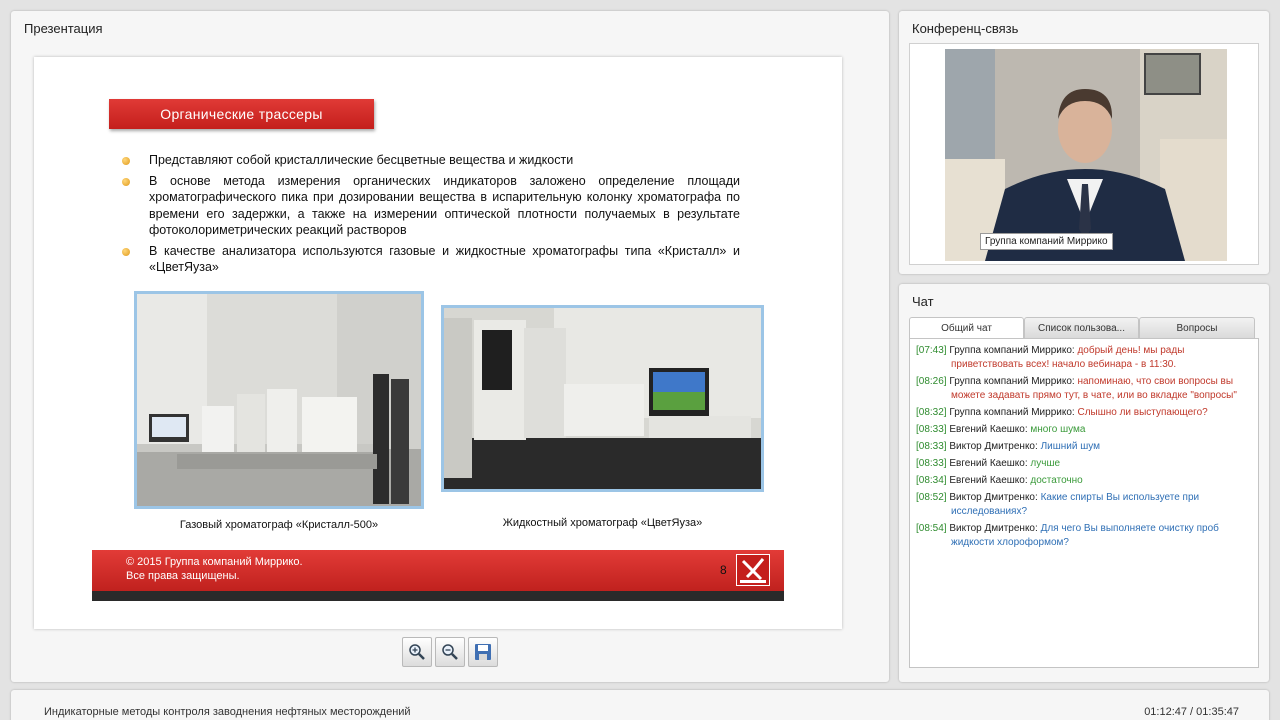 This screenshot has width=1280, height=720. What do you see at coordinates (723, 570) in the screenshot?
I see `slide-page-number: 8` at bounding box center [723, 570].